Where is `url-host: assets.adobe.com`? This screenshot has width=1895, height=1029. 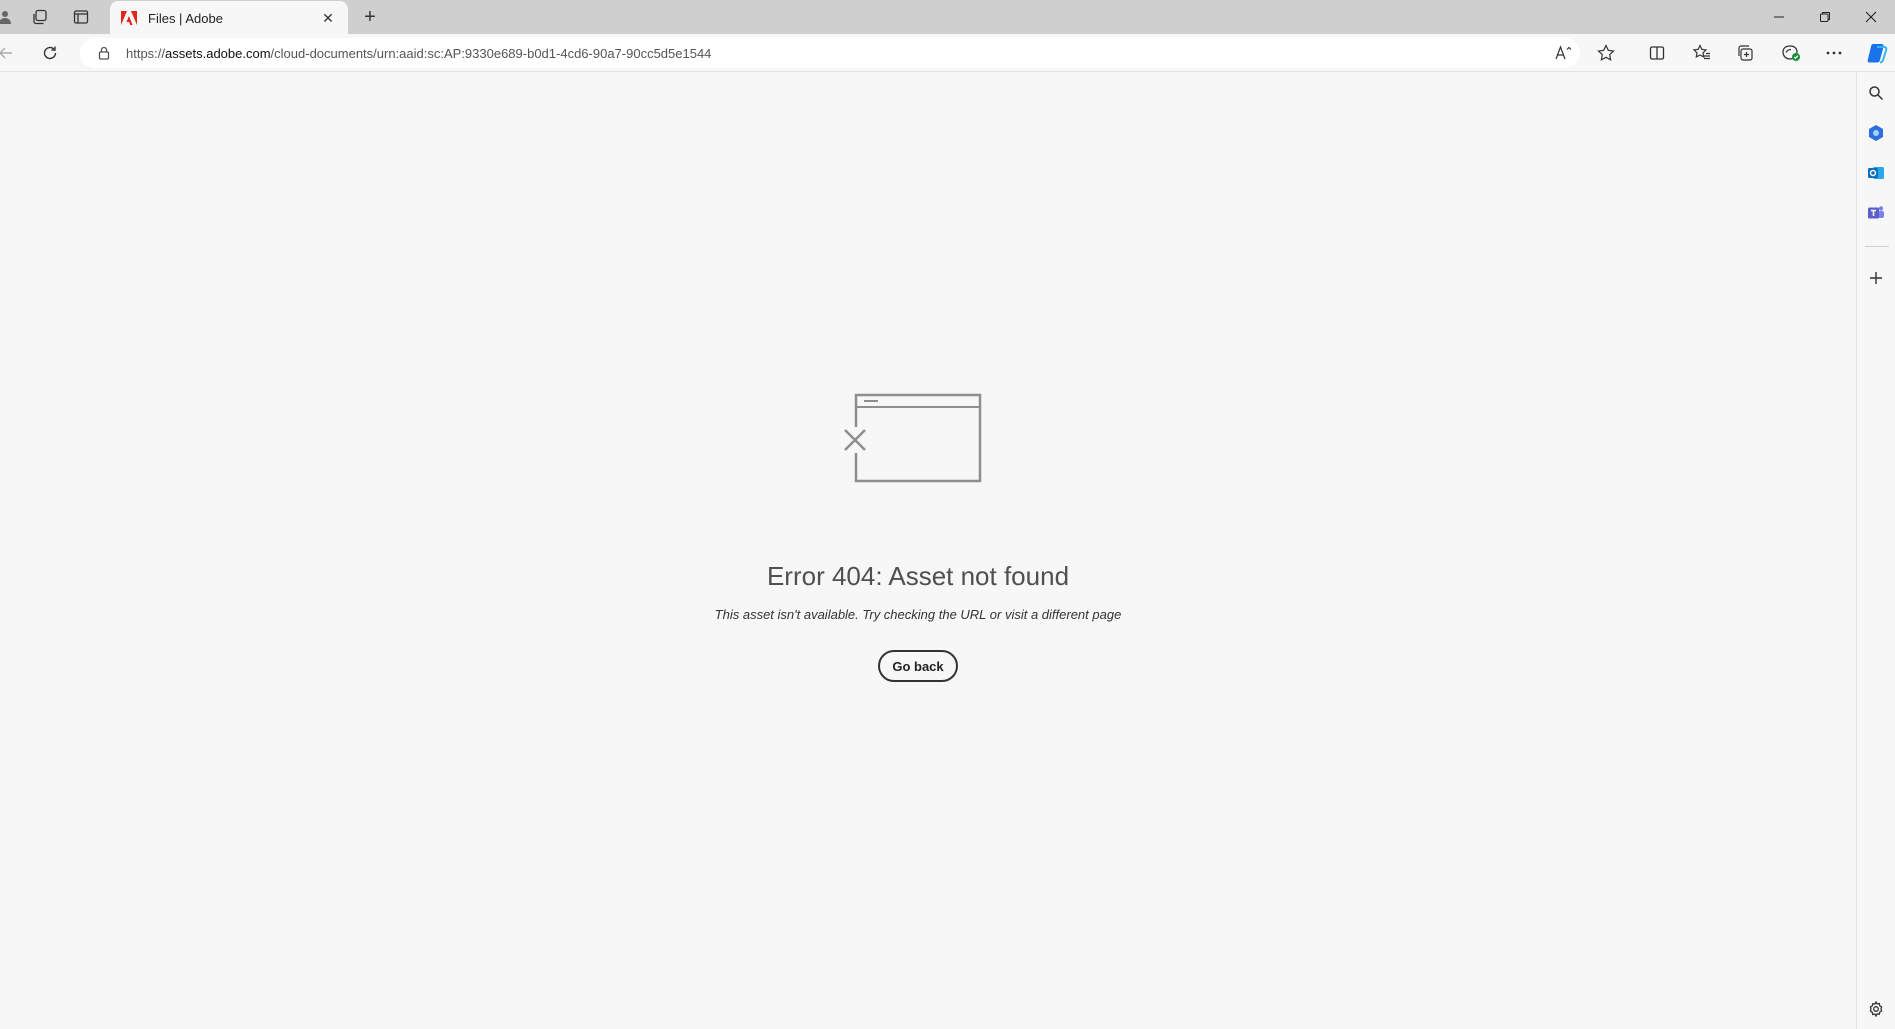
url-host: assets.adobe.com is located at coordinates (218, 53).